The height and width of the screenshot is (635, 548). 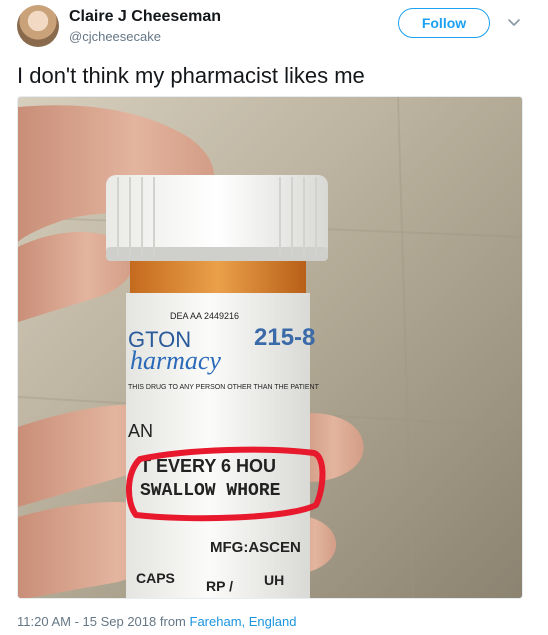 I want to click on label-rx-number: 215-8, so click(x=284, y=337).